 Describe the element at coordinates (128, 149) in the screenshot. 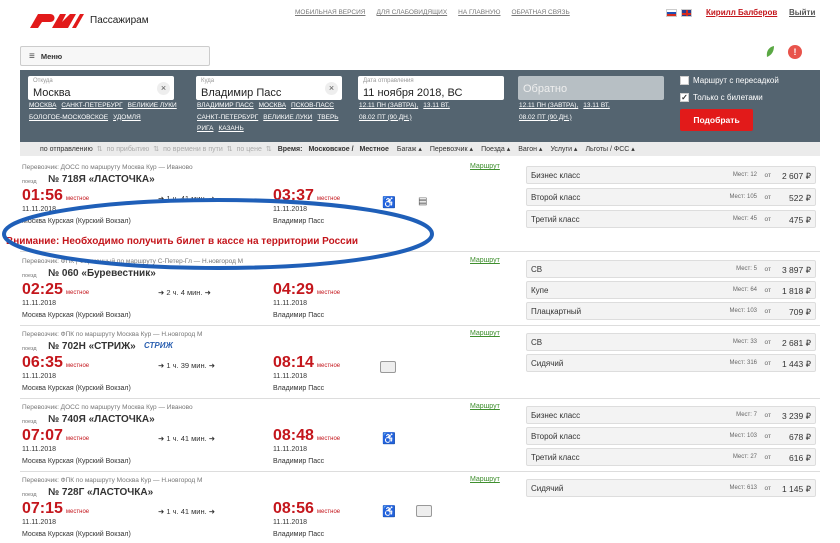

I see `sort-by-arrival: по прибытию` at that location.